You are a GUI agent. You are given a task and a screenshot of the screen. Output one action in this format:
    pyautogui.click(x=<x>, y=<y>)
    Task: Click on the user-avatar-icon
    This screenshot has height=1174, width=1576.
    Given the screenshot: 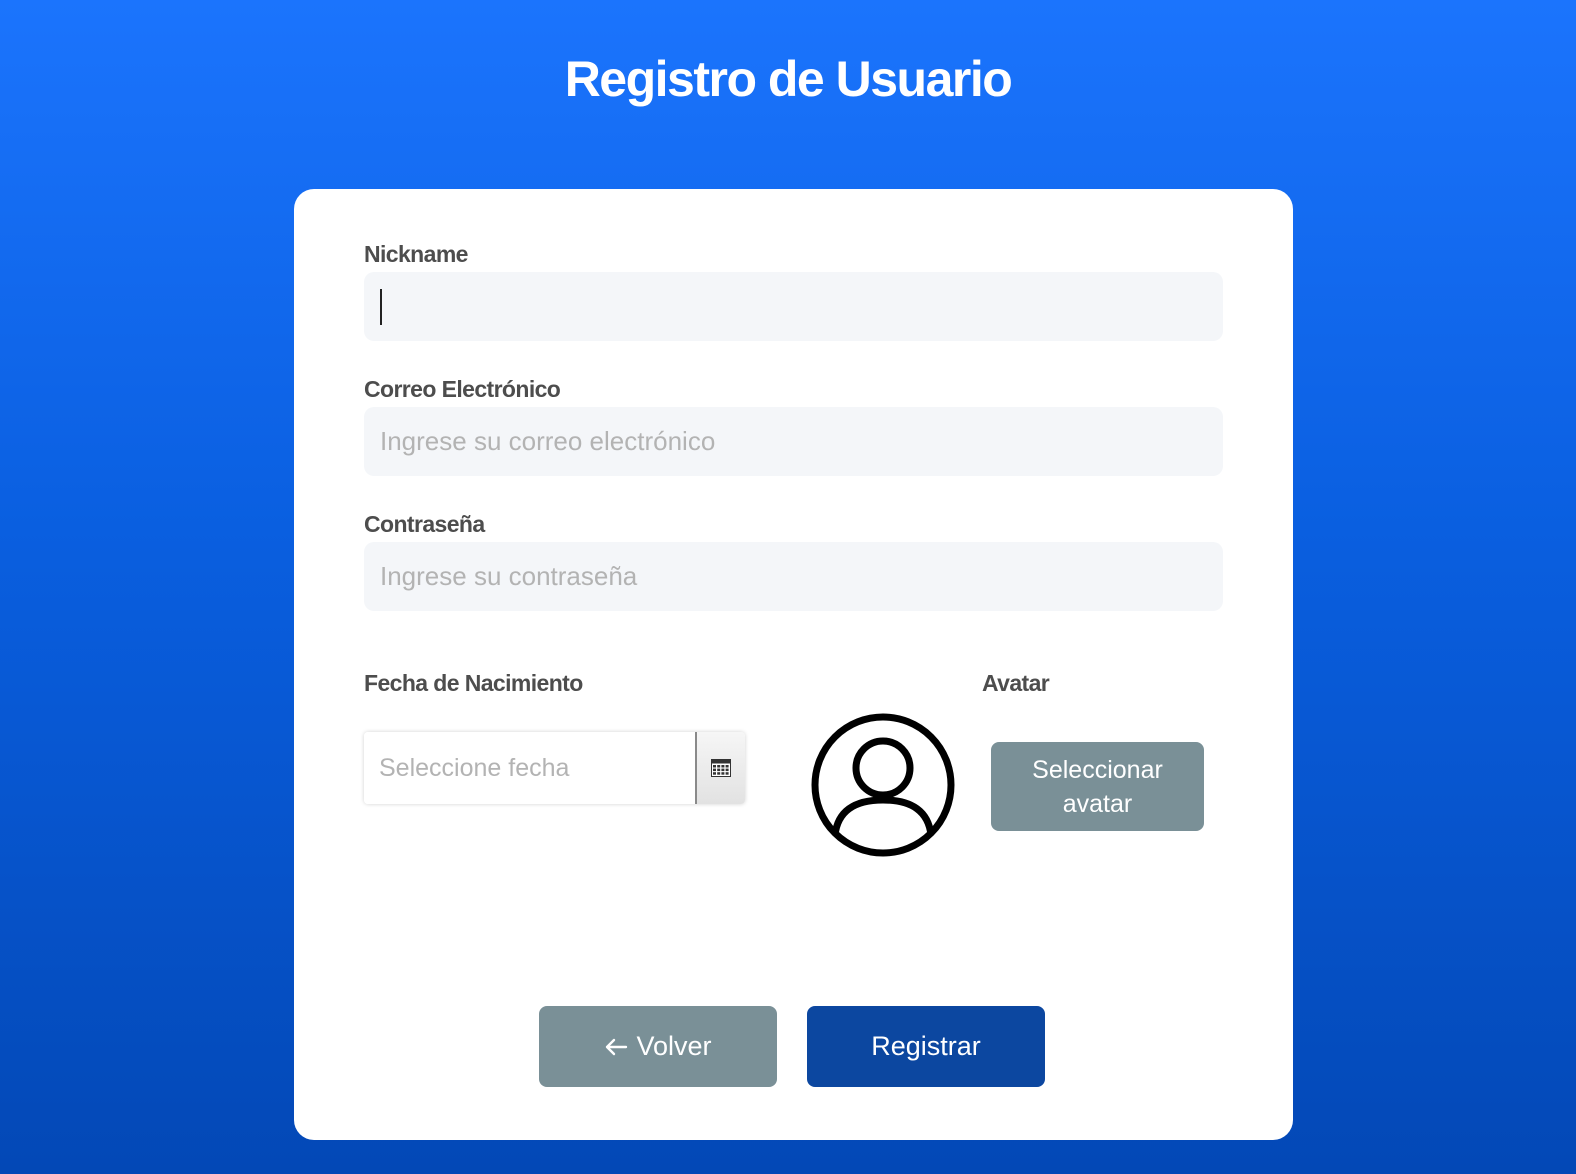 What is the action you would take?
    pyautogui.click(x=883, y=785)
    